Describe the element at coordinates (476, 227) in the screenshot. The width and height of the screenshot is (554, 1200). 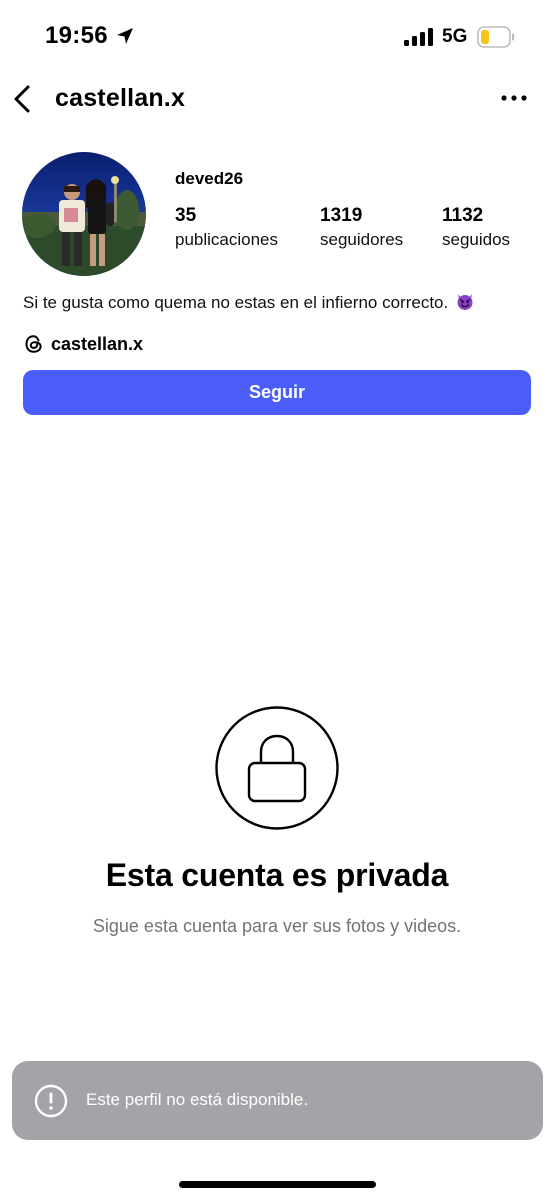
I see `stat-following: 1132 seguidos` at that location.